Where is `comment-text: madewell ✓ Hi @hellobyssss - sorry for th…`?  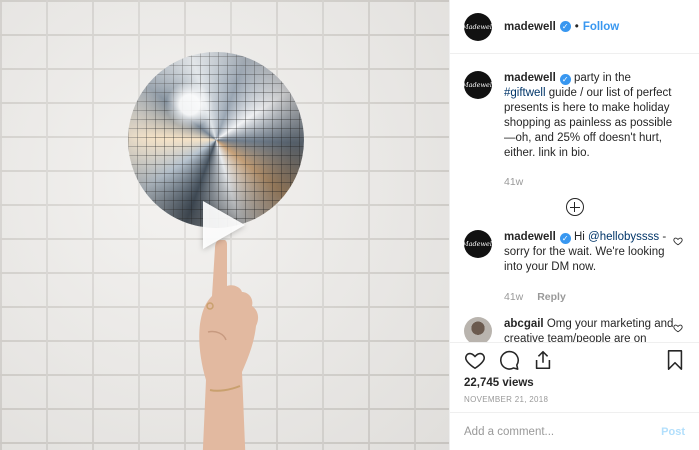 comment-text: madewell ✓ Hi @hellobyssss - sorry for th… is located at coordinates (589, 267).